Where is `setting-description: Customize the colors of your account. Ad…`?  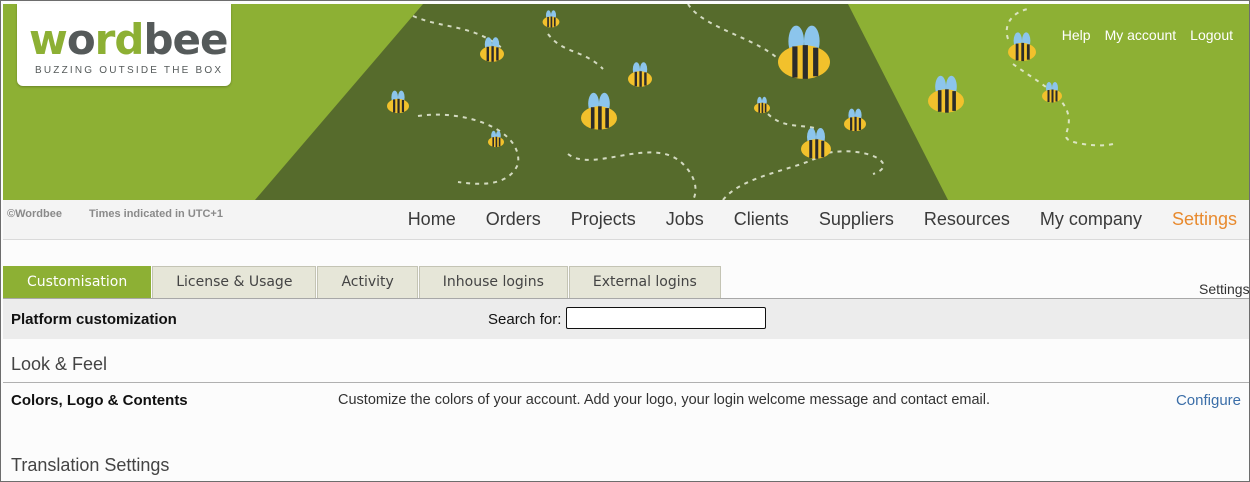
setting-description: Customize the colors of your account. Ad… is located at coordinates (664, 400).